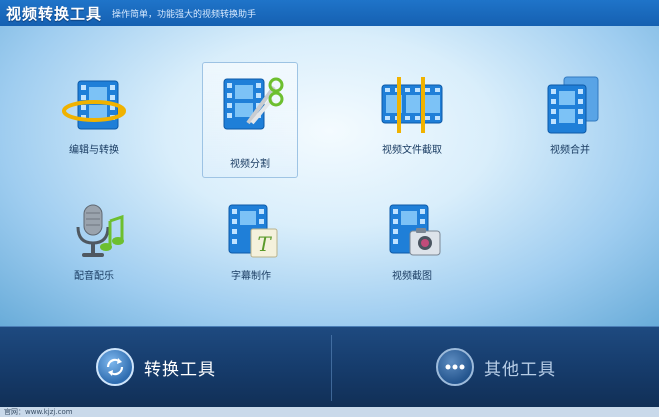 The height and width of the screenshot is (417, 659). I want to click on svg-text: T, so click(264, 244).